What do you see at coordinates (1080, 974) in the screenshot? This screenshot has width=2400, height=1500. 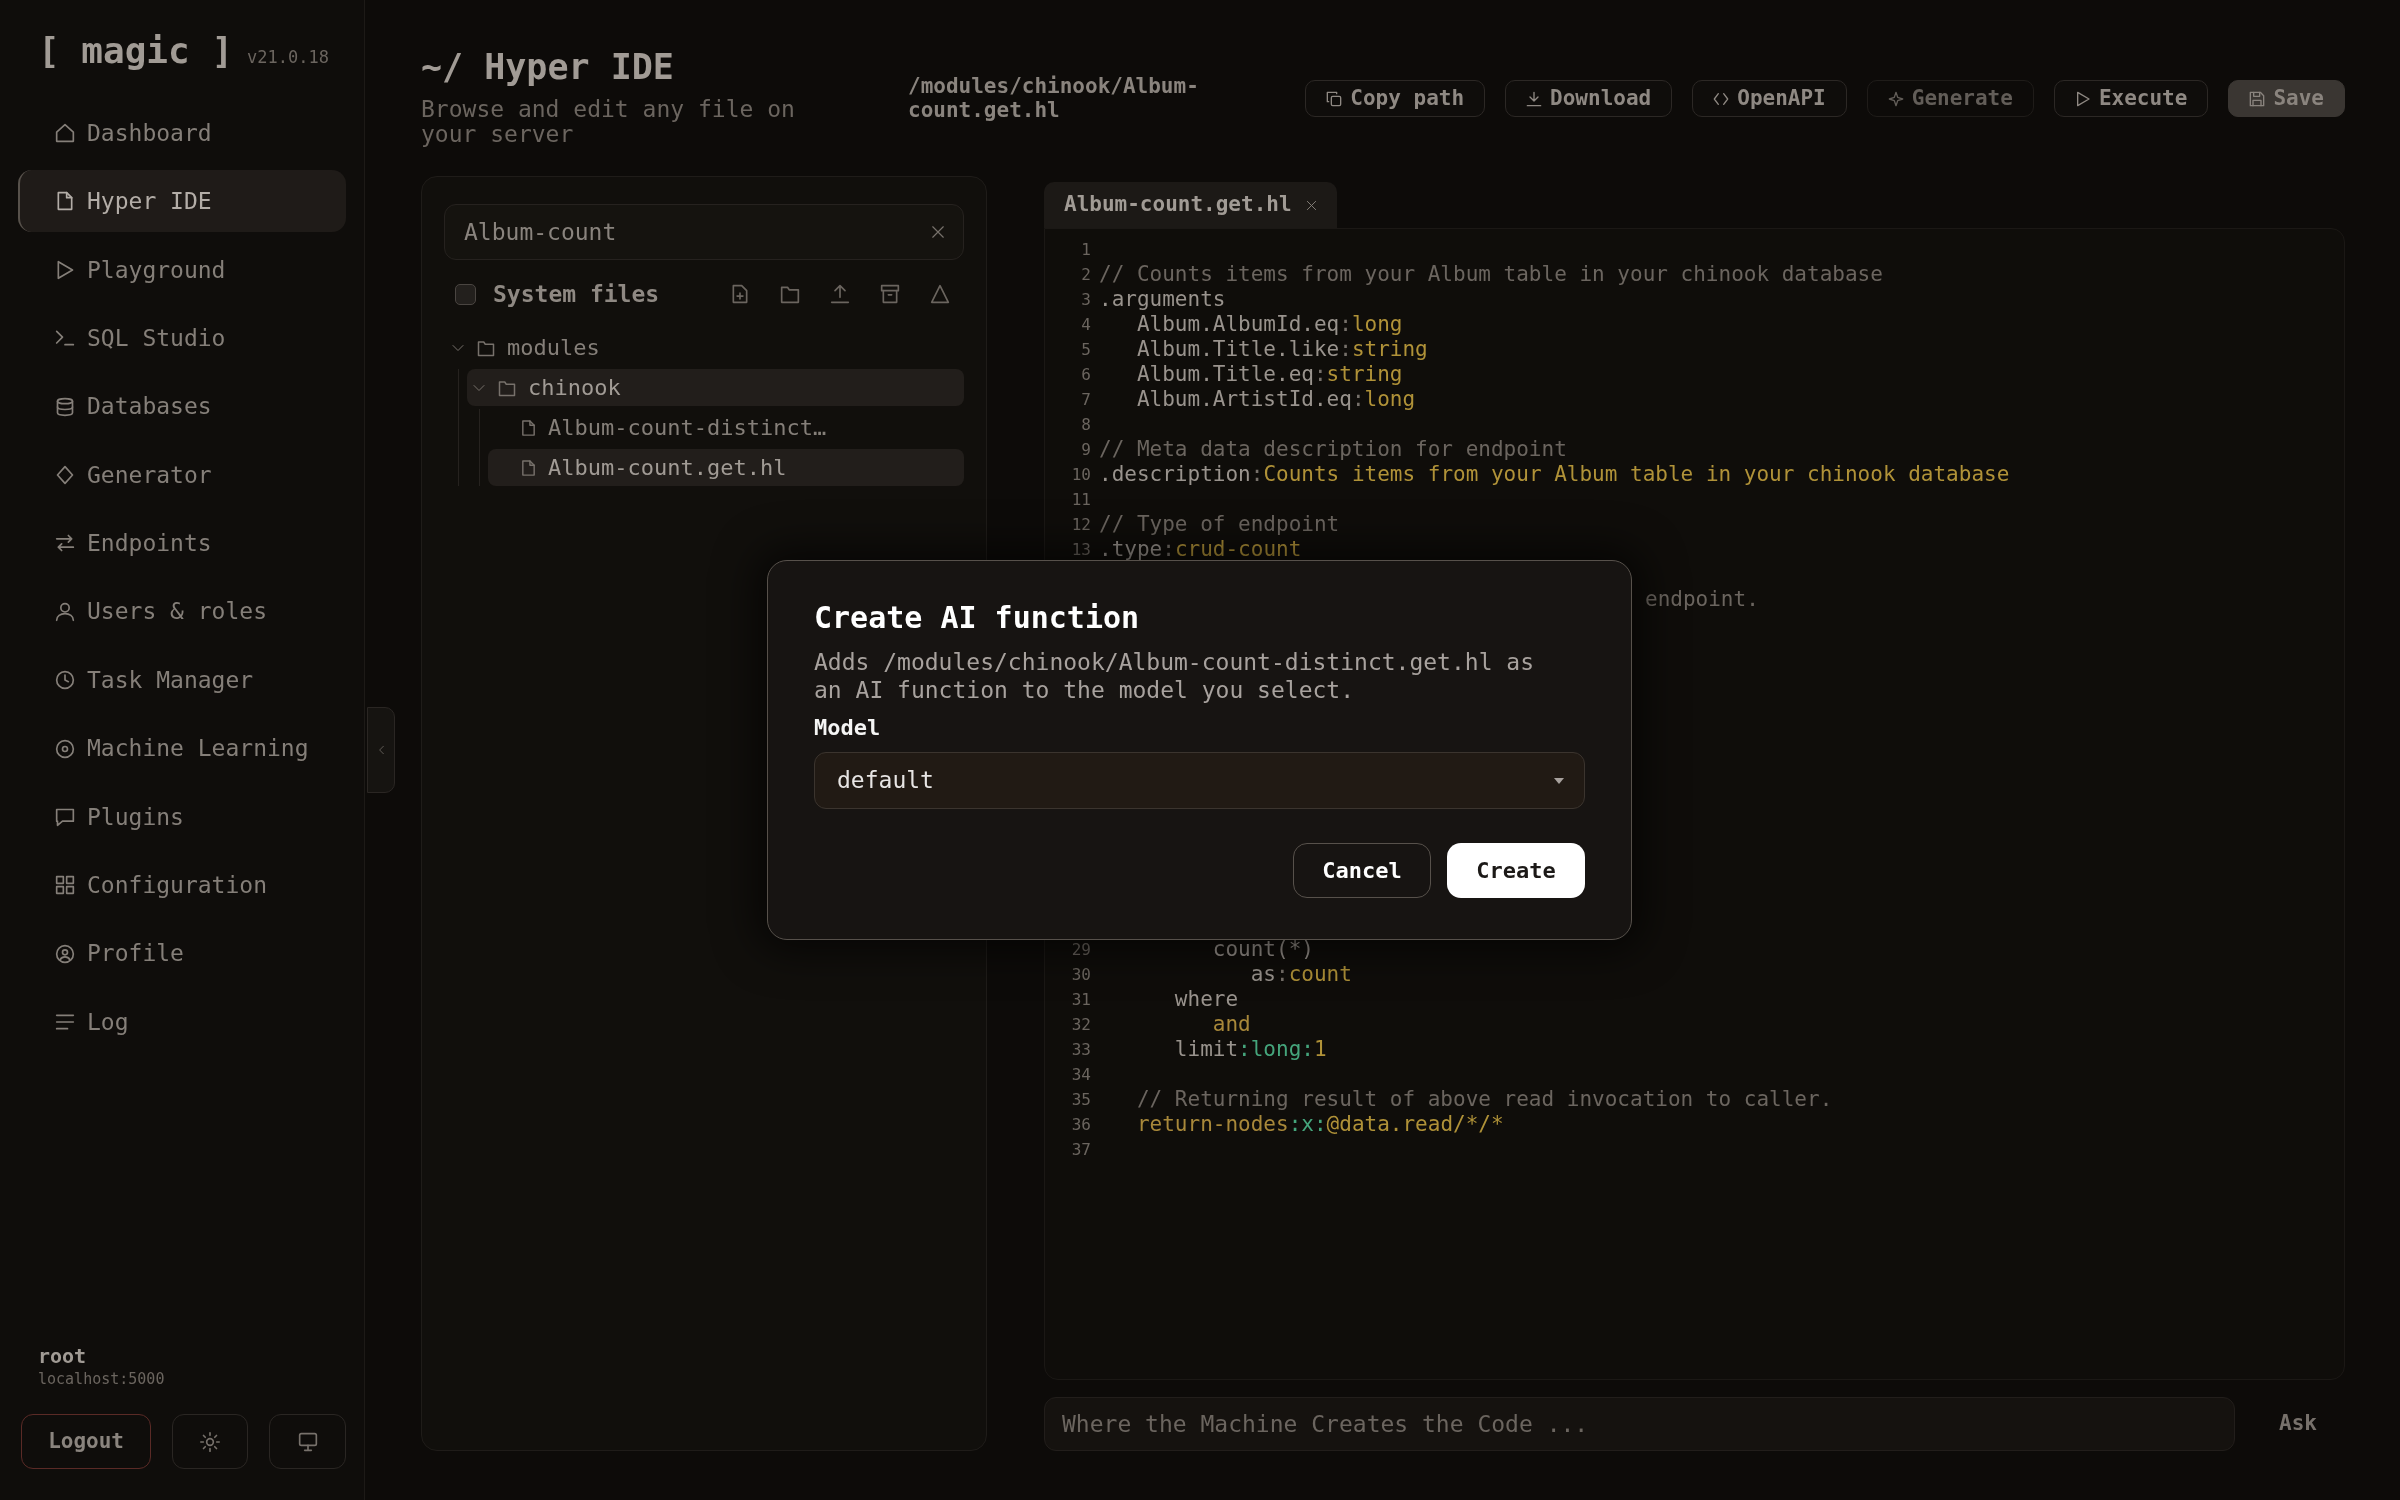 I see `line-number: 30` at bounding box center [1080, 974].